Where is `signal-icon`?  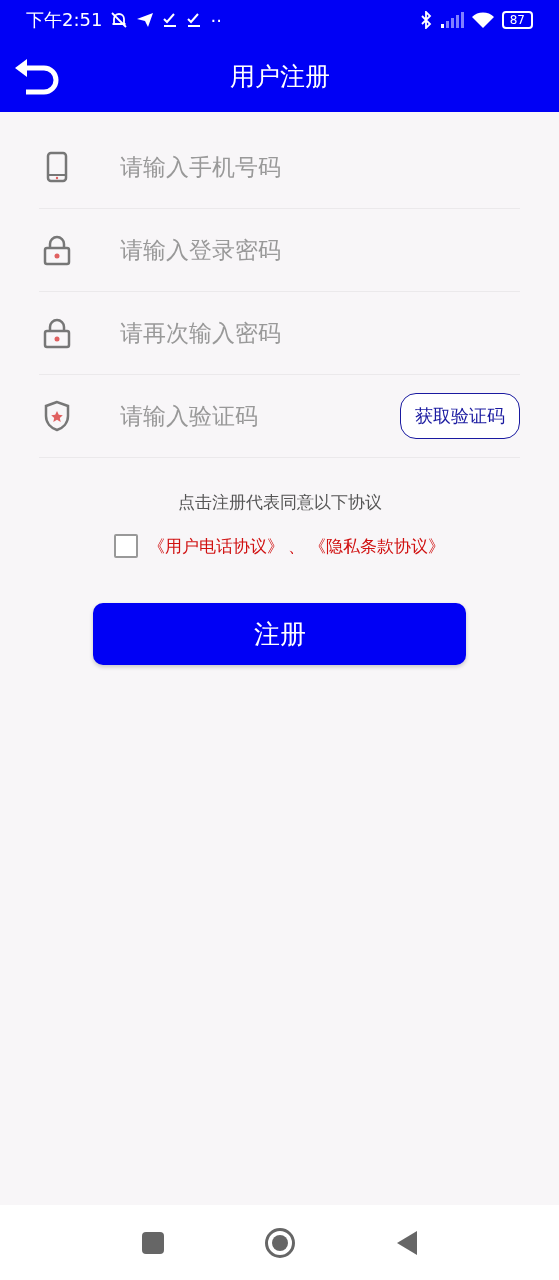
signal-icon is located at coordinates (451, 20).